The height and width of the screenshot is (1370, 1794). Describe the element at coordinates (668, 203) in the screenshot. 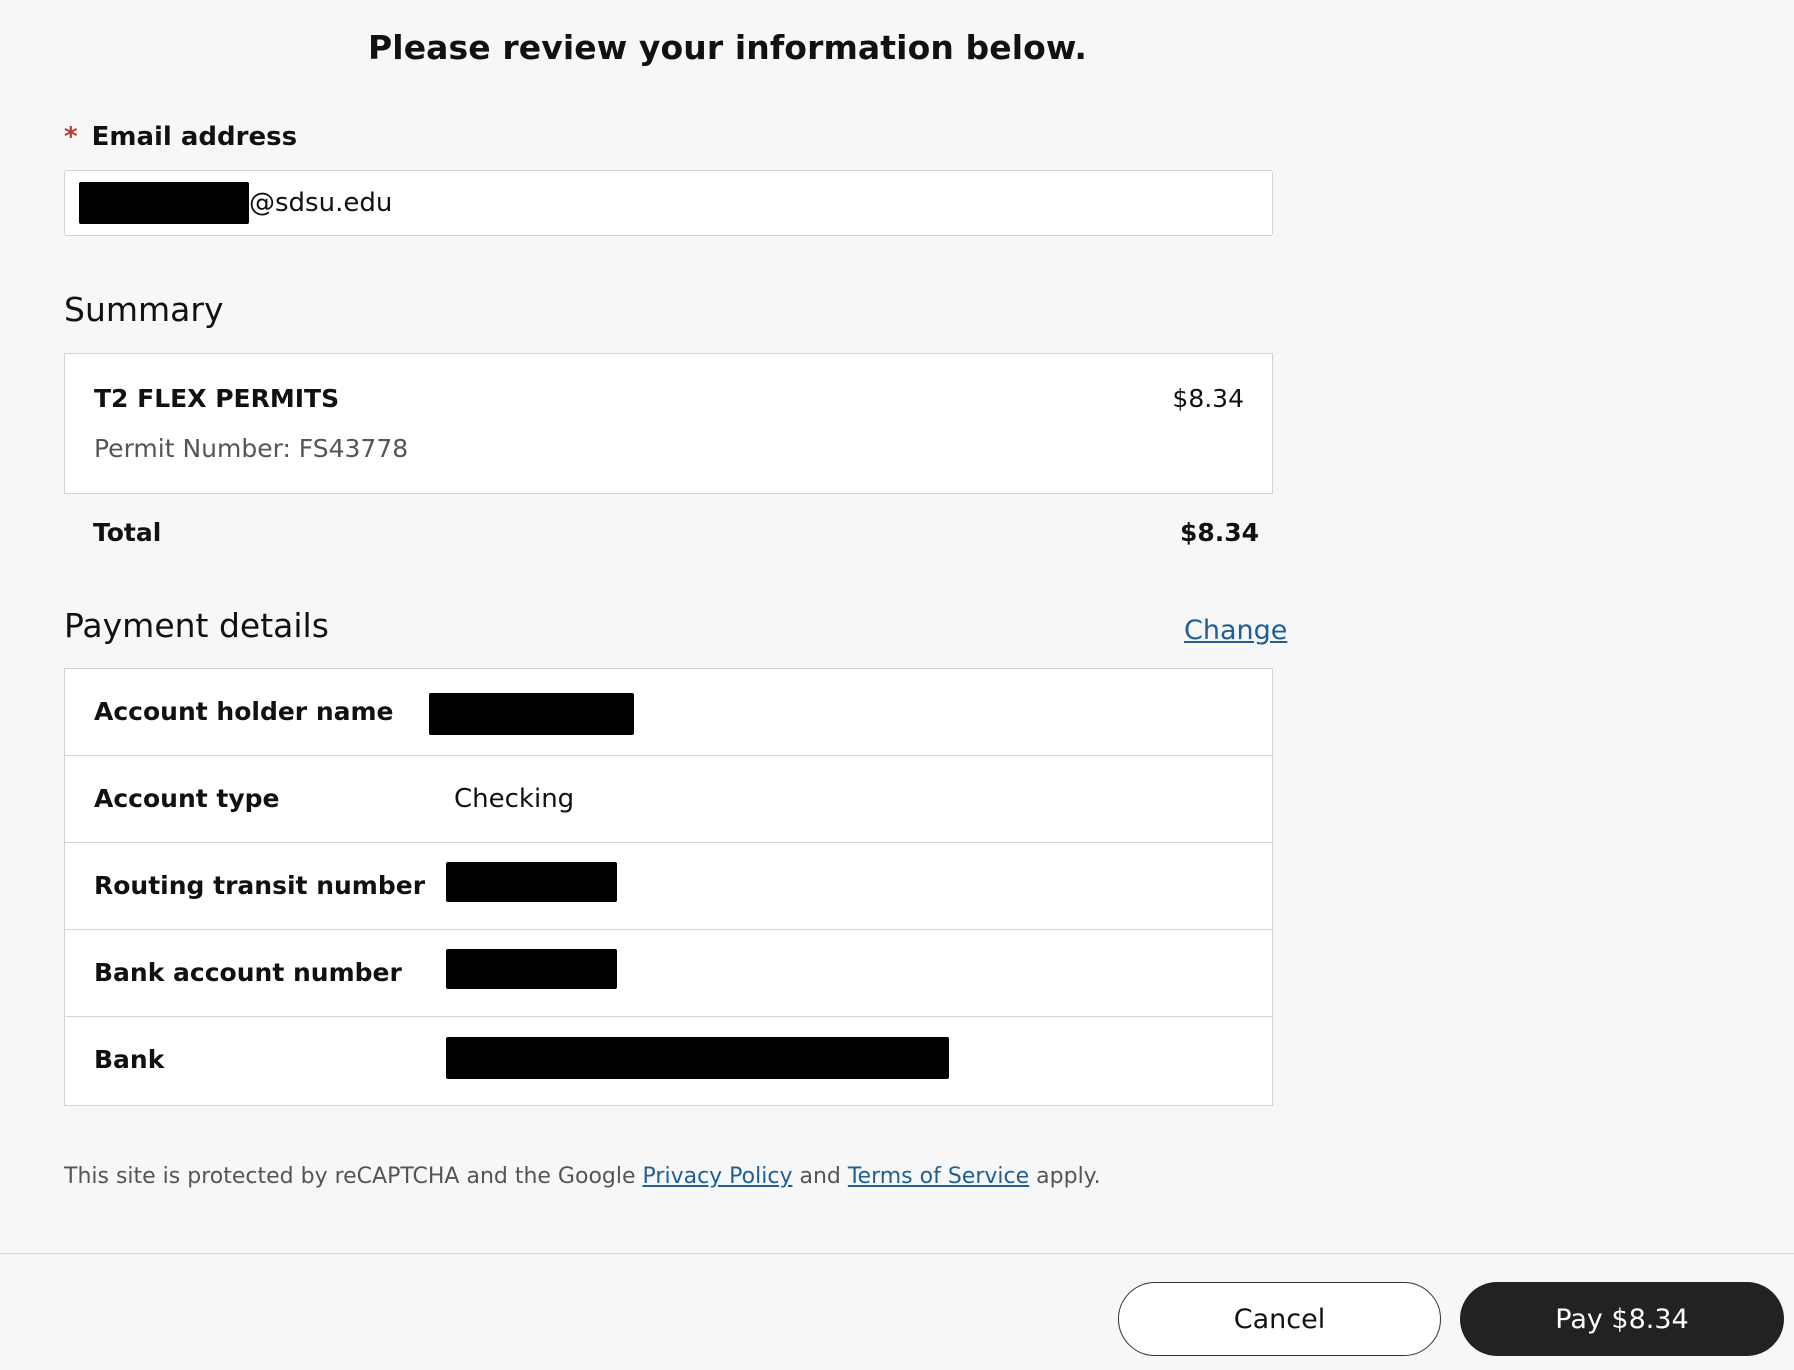

I see `email-field: @sdsu.edu` at that location.